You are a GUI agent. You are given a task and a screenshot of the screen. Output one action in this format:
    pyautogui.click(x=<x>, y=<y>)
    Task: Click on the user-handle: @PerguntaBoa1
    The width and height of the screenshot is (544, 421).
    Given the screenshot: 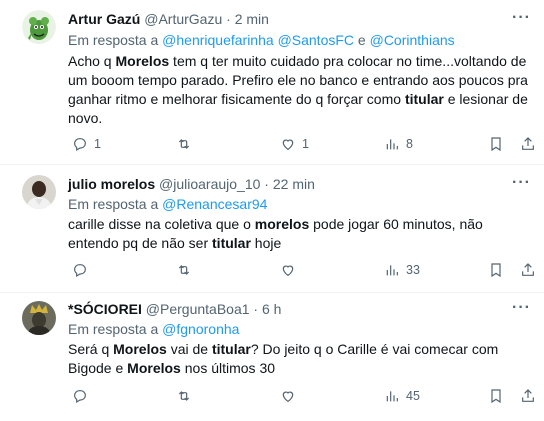 What is the action you would take?
    pyautogui.click(x=198, y=309)
    